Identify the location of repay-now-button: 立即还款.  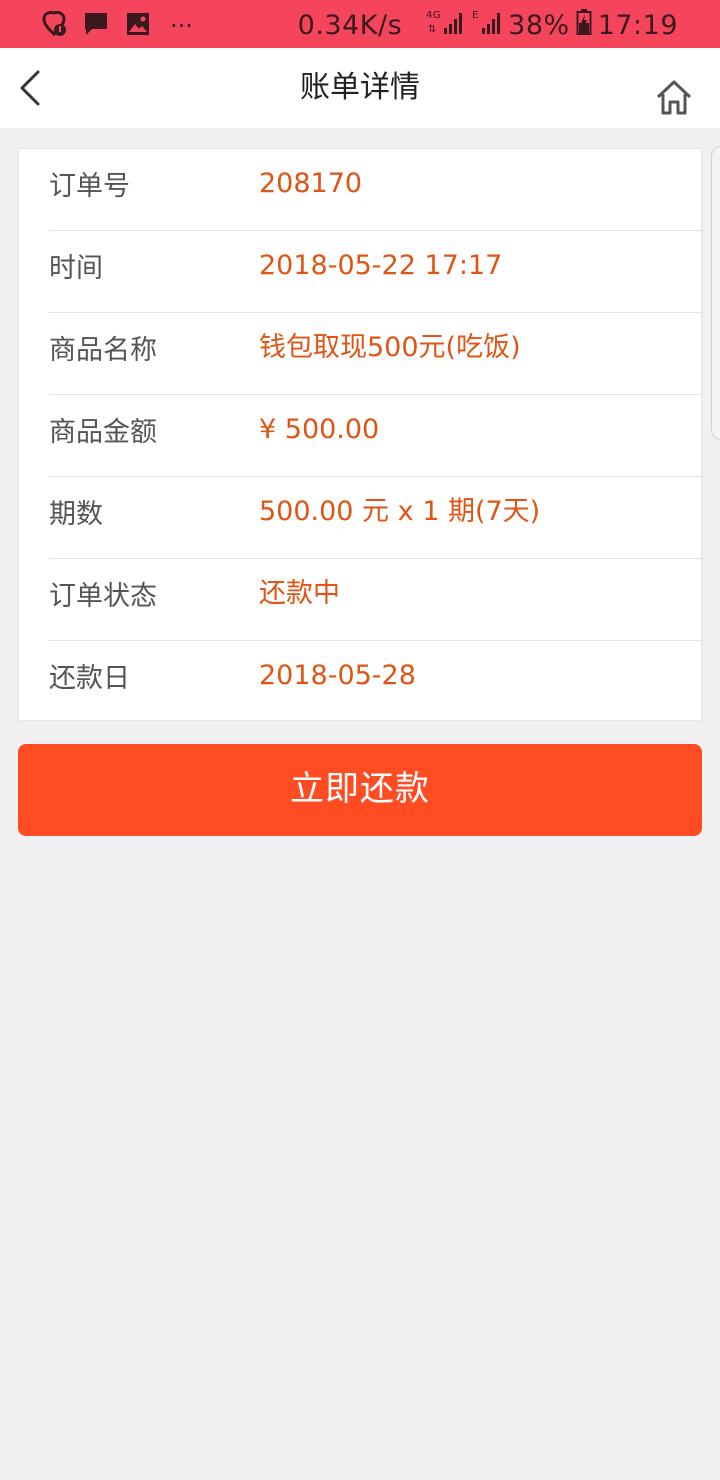
(360, 790).